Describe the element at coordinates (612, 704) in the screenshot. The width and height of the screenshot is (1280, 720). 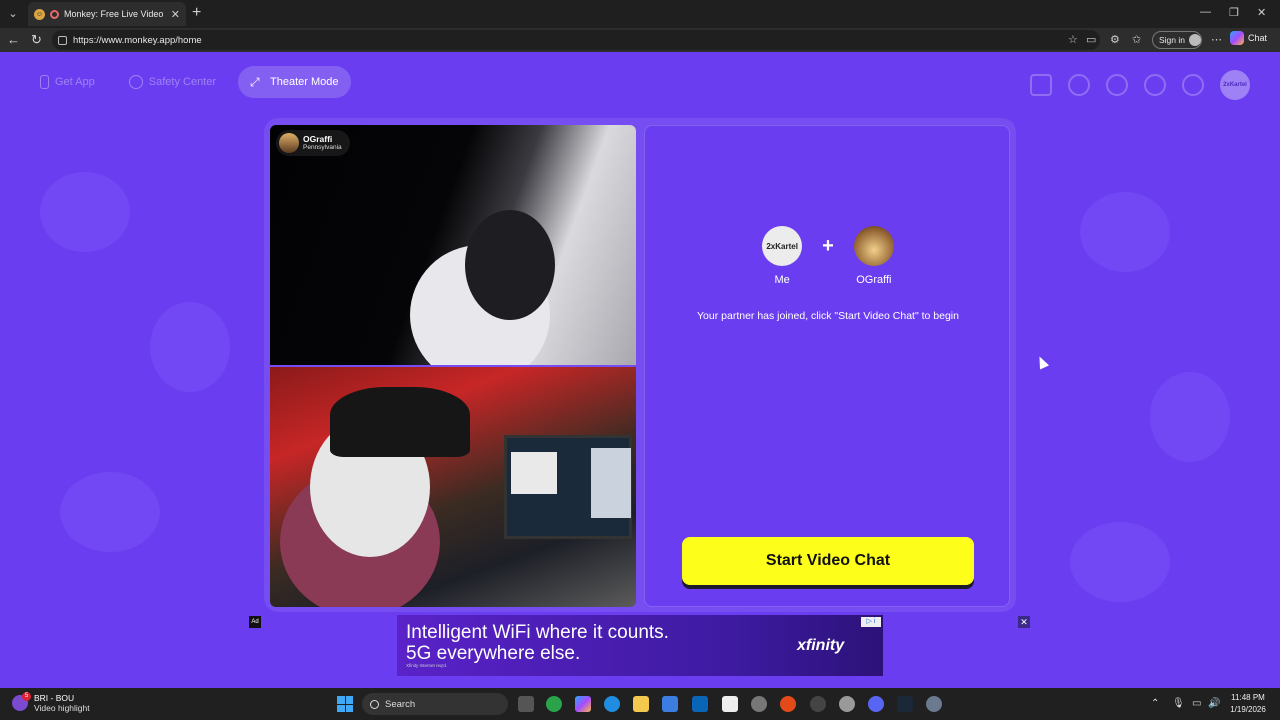
I see `edge-icon` at that location.